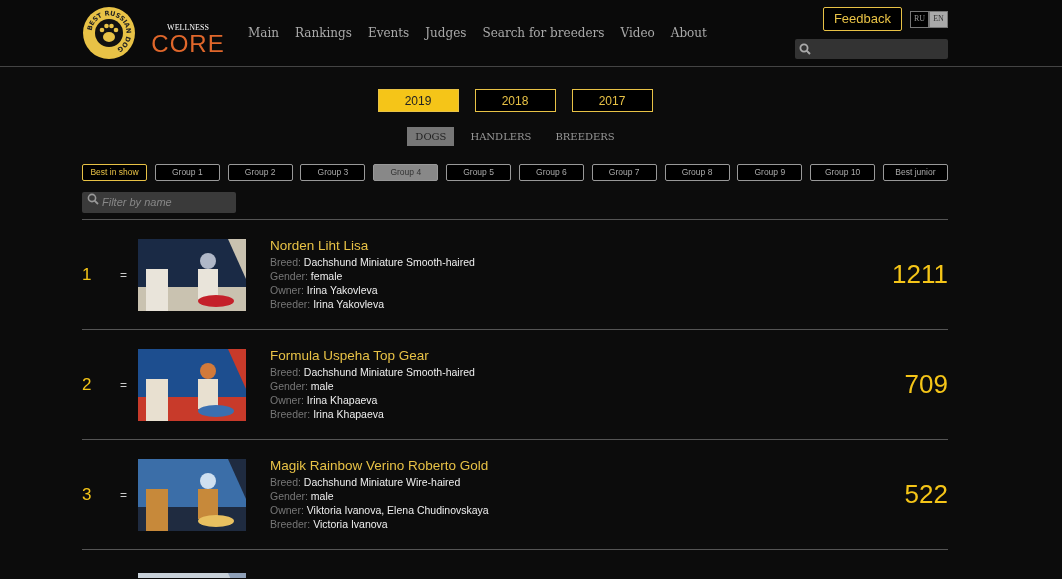 The image size is (1062, 579). What do you see at coordinates (938, 19) in the screenshot?
I see `language-button: EN` at bounding box center [938, 19].